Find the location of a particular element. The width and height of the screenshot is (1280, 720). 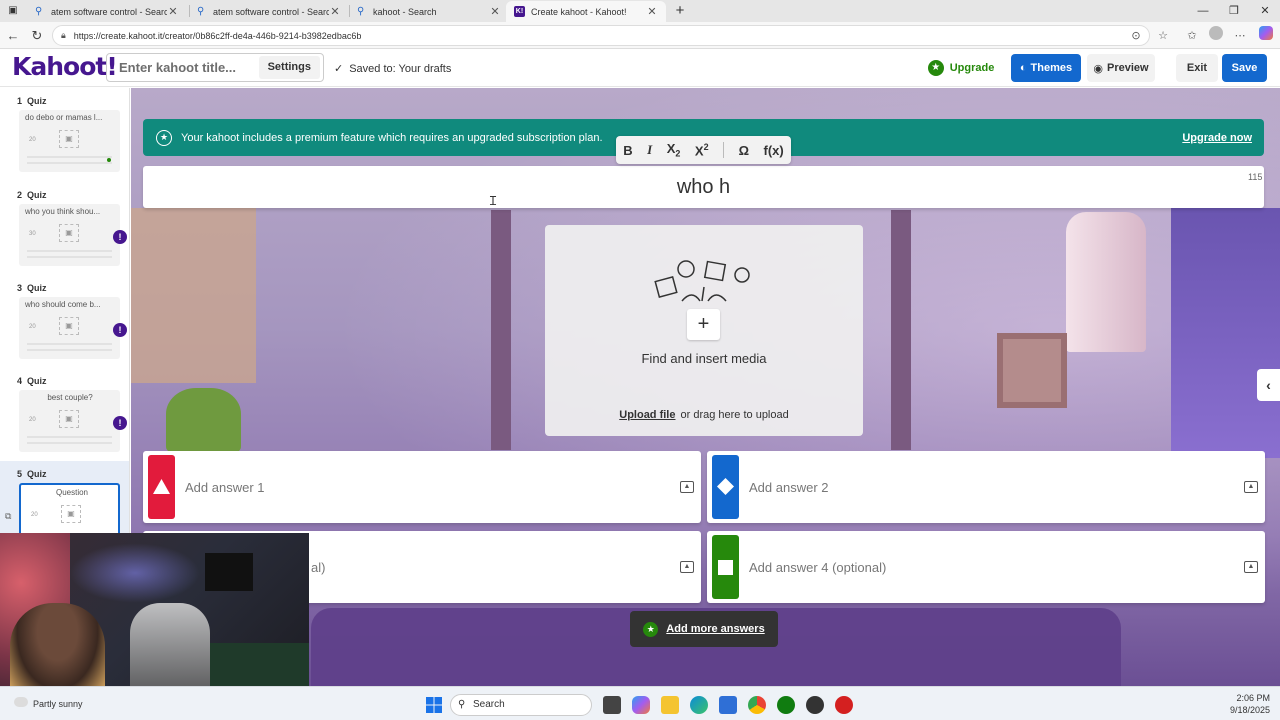

file-explorer-icon is located at coordinates (670, 705).